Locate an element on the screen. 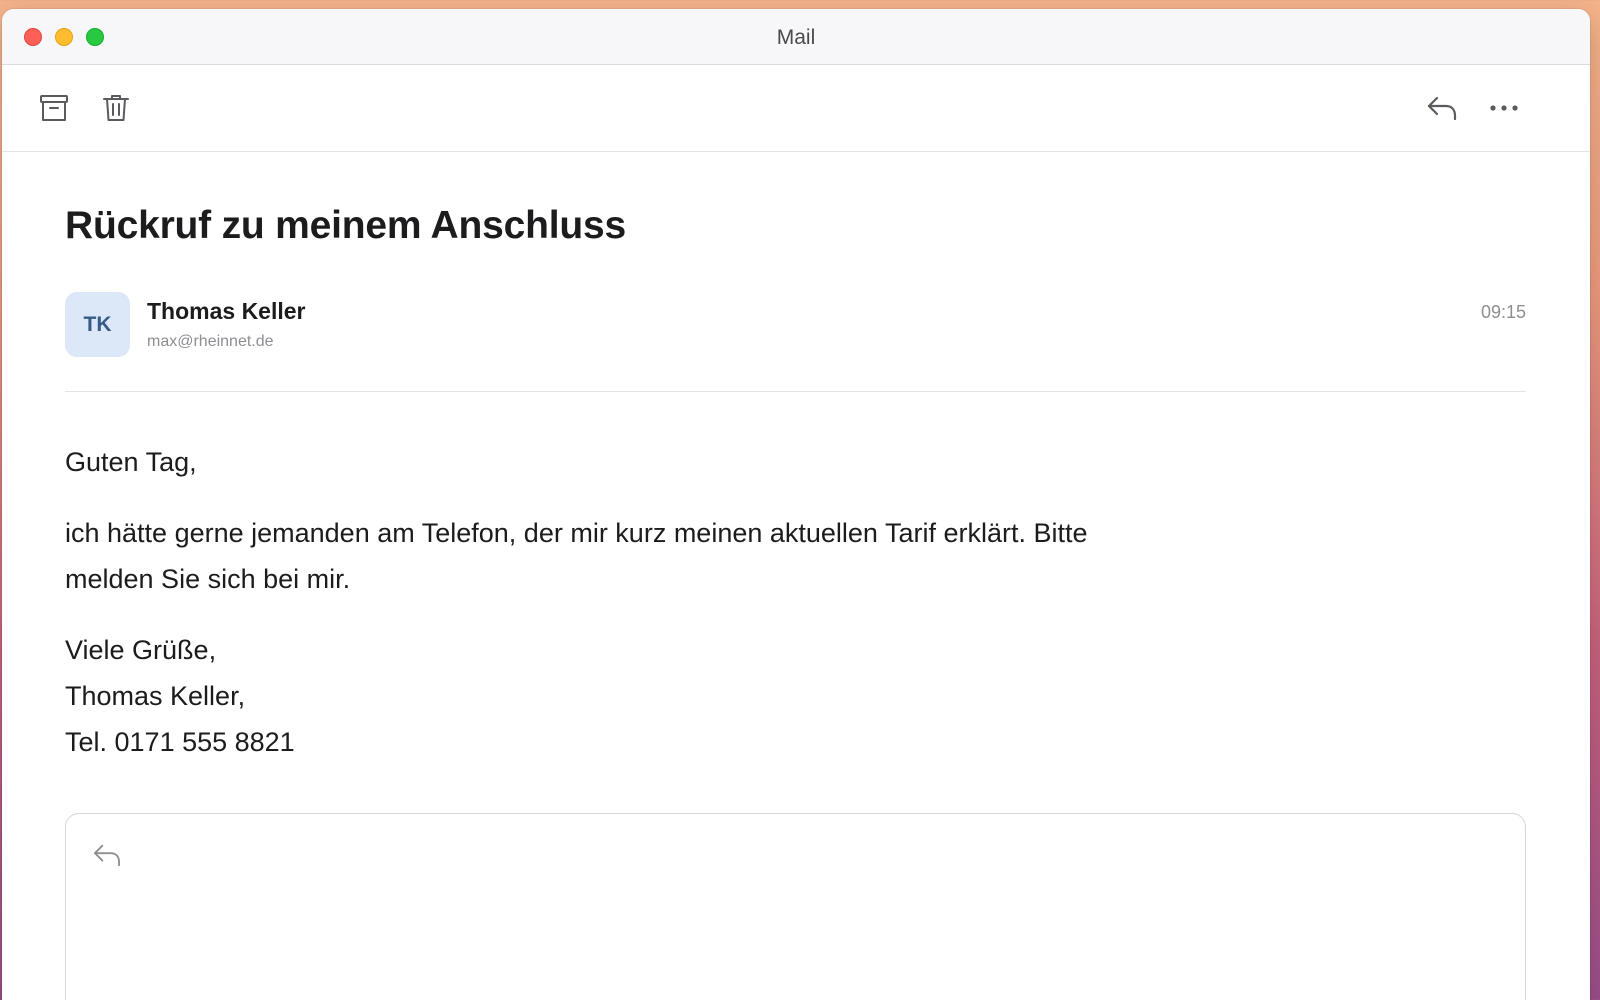  header-divider is located at coordinates (795, 391).